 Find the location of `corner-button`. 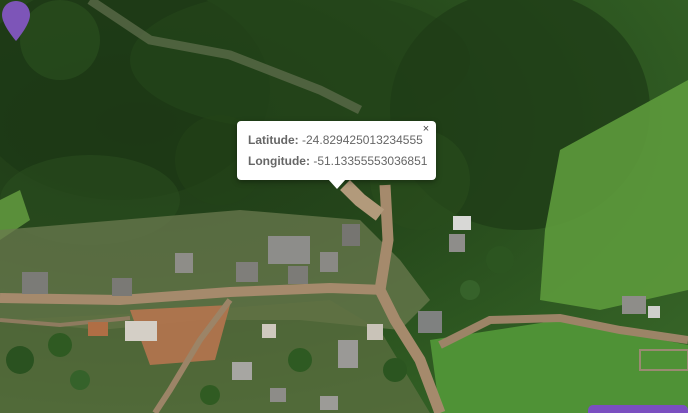

corner-button is located at coordinates (638, 409).